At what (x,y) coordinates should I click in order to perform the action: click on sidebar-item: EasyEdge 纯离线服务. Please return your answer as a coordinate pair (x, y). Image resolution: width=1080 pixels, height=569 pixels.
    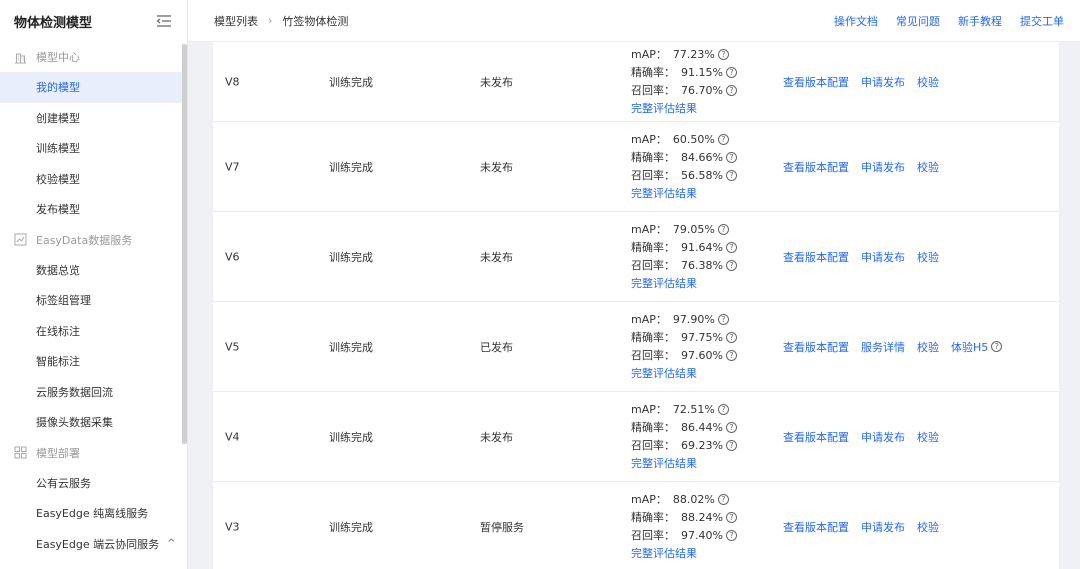
    Looking at the image, I should click on (93, 513).